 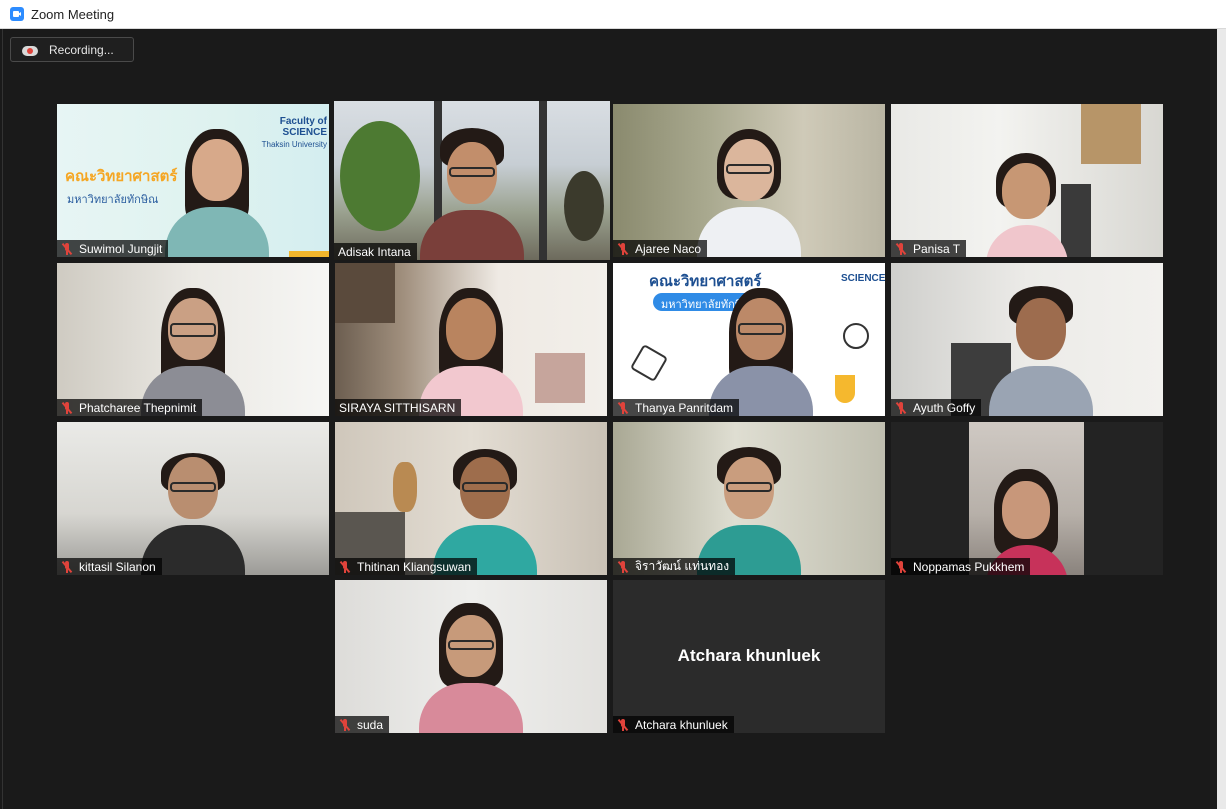 What do you see at coordinates (684, 407) in the screenshot?
I see `participant-name: Thanya Panritdam` at bounding box center [684, 407].